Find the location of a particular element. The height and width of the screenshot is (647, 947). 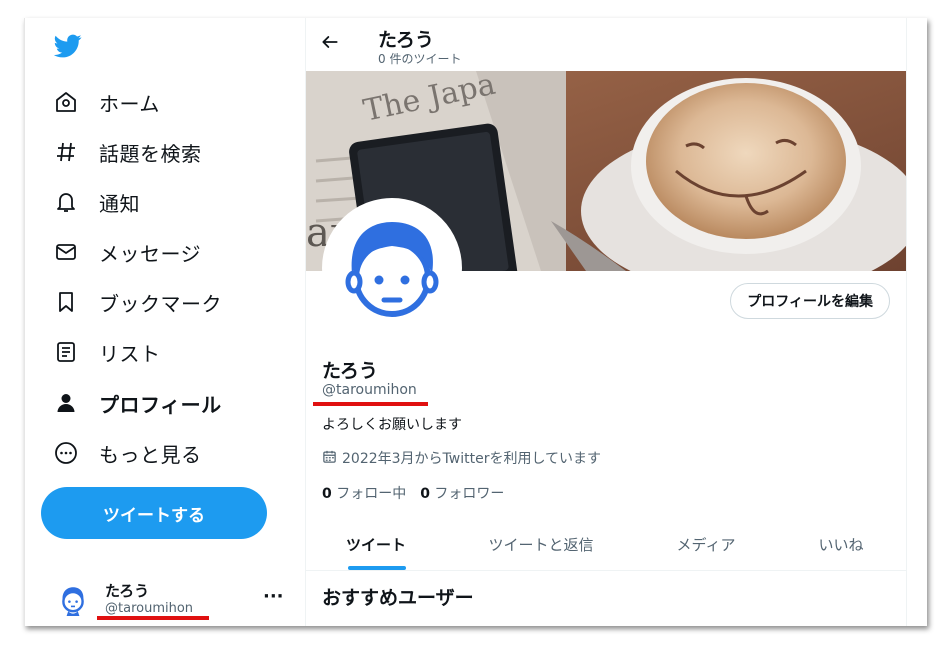

active-tab-indicator is located at coordinates (377, 568).